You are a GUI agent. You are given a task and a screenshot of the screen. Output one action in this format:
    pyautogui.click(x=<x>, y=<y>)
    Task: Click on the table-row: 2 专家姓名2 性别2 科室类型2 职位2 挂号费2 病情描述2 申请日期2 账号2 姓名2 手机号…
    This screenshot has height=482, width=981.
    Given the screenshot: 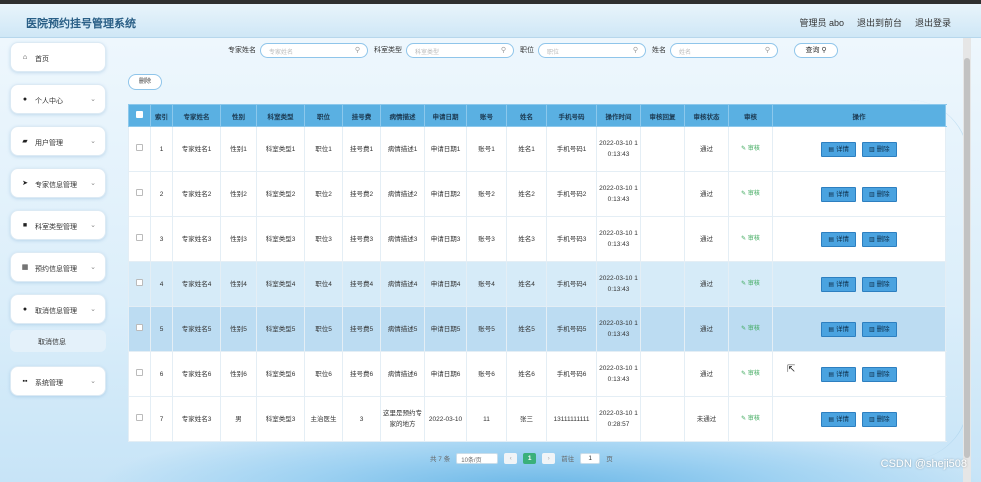 What is the action you would take?
    pyautogui.click(x=537, y=194)
    